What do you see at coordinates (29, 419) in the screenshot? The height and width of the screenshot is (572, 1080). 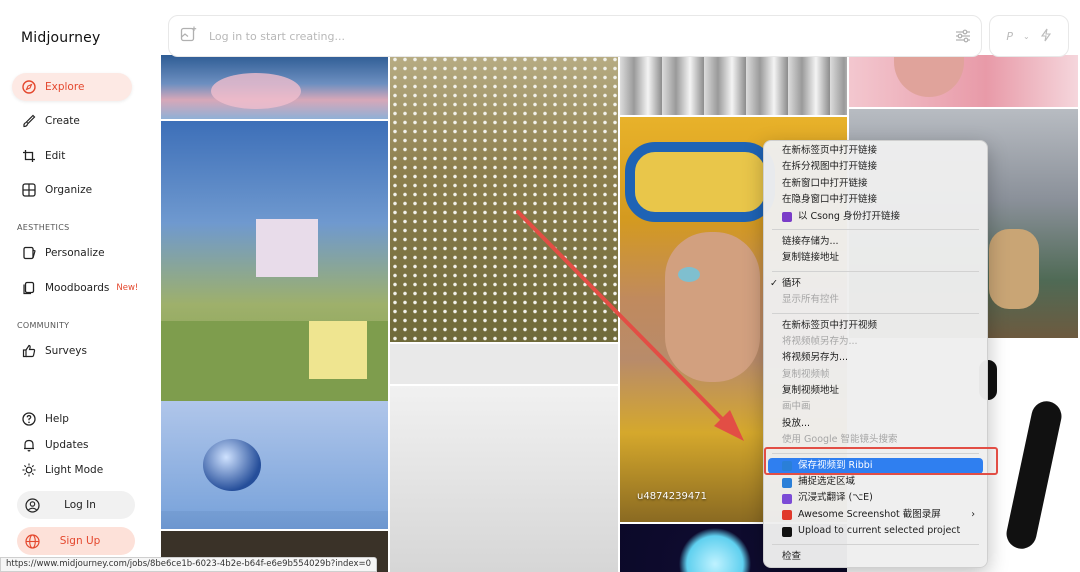 I see `help-icon` at bounding box center [29, 419].